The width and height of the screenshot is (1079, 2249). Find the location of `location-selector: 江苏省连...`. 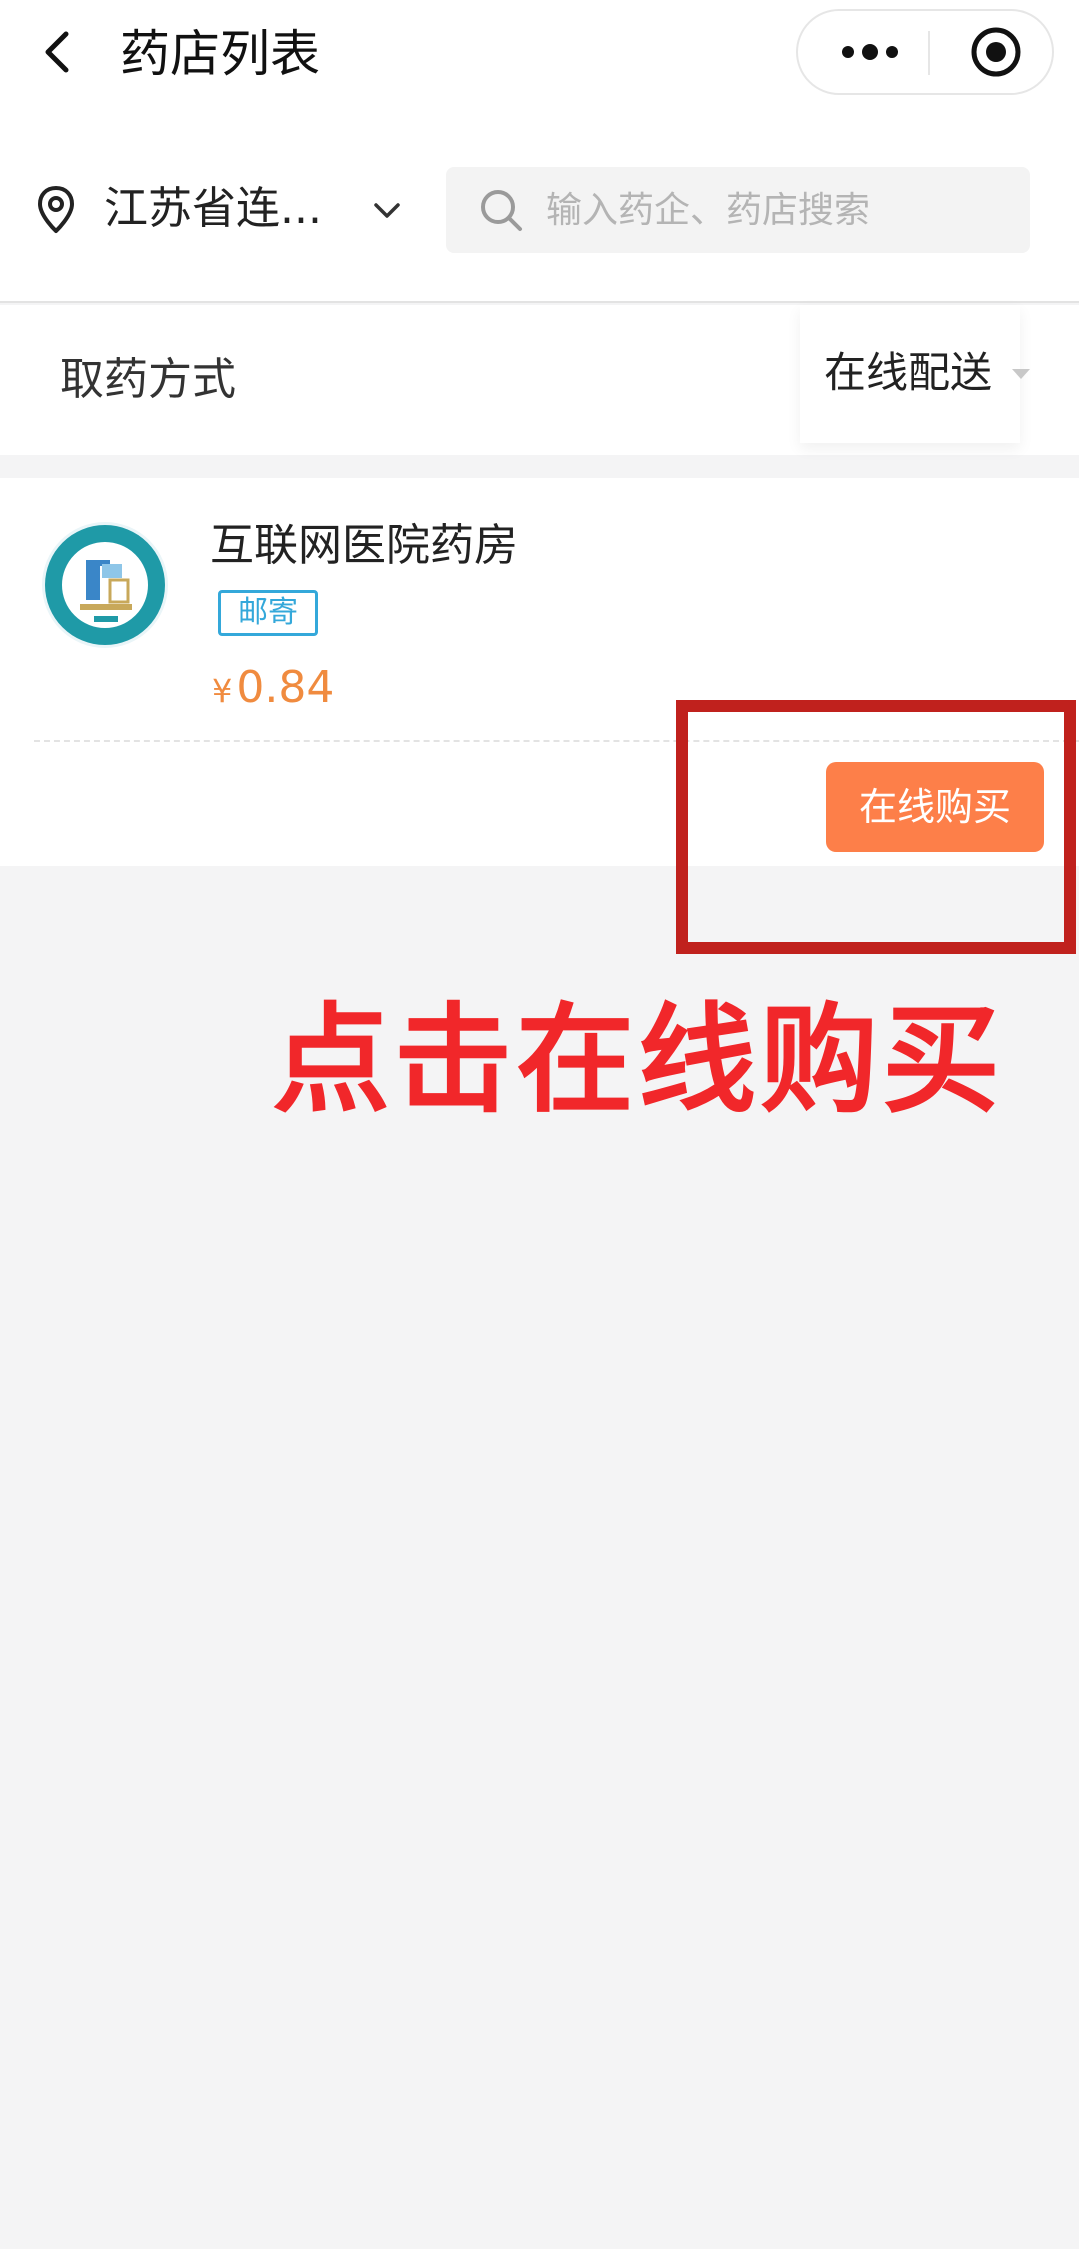

location-selector: 江苏省连... is located at coordinates (213, 209).